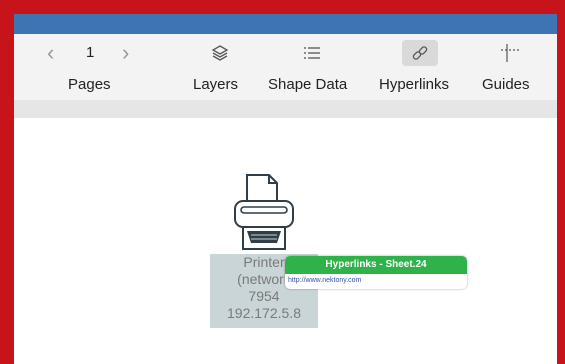 The height and width of the screenshot is (364, 565). Describe the element at coordinates (285, 109) in the screenshot. I see `ruler-strip` at that location.